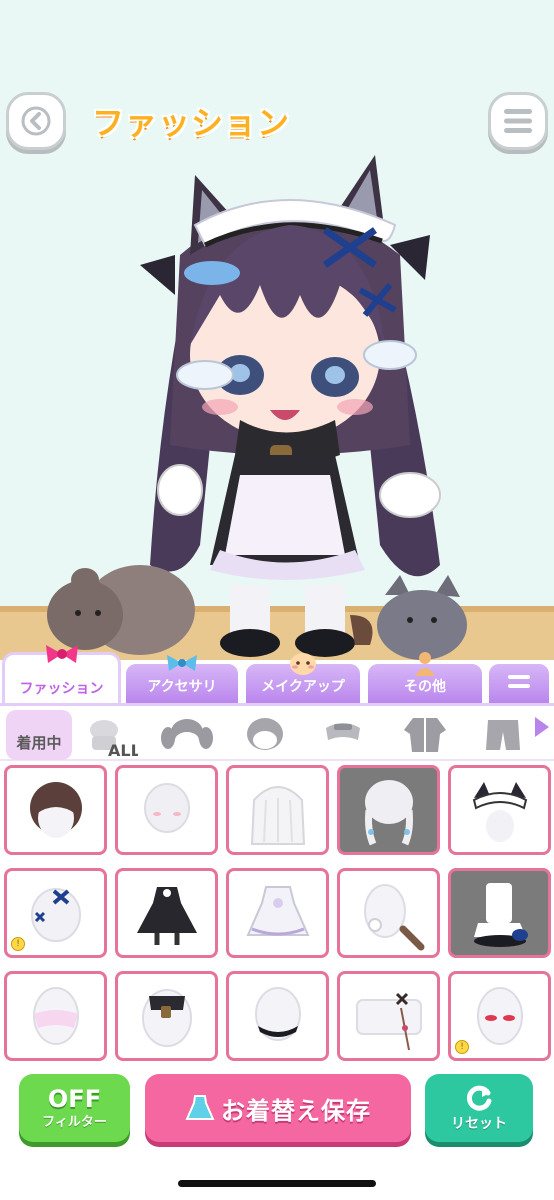 This screenshot has height=1200, width=554. I want to click on hamburger-menu-icon, so click(518, 121).